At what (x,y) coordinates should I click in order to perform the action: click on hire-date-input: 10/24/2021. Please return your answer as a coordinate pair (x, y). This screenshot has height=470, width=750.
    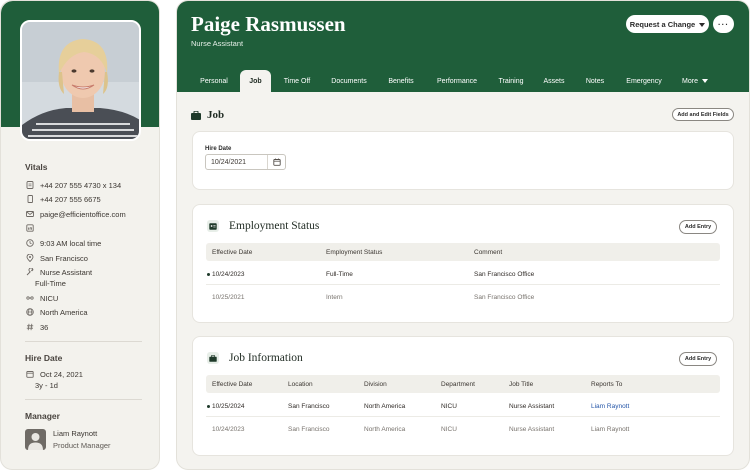
    Looking at the image, I should click on (245, 162).